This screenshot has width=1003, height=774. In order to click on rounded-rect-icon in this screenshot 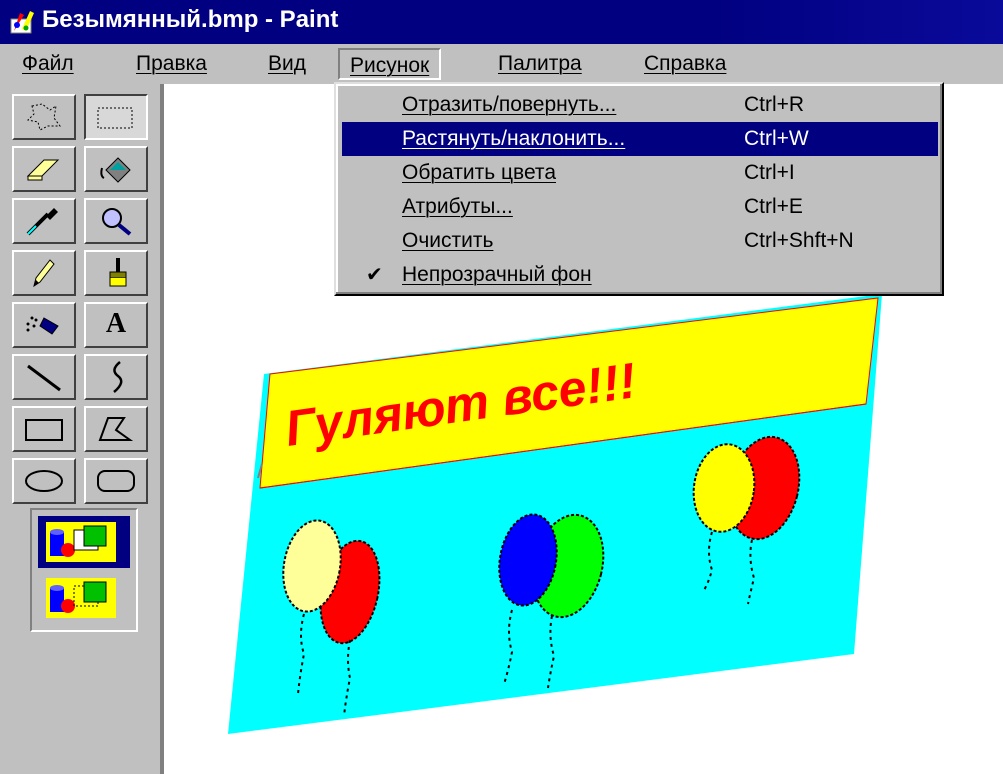, I will do `click(116, 481)`.